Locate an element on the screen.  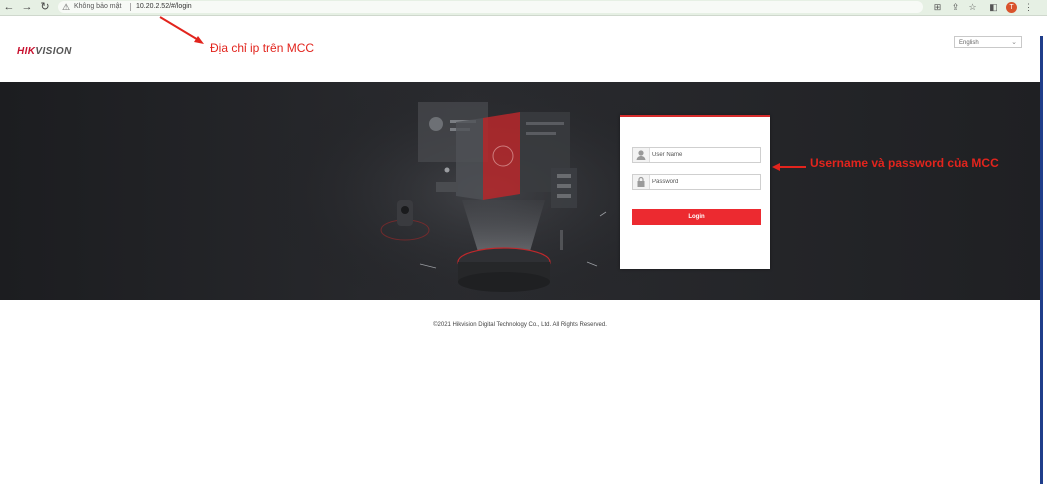
side-panel-icon: ◧ is located at coordinates (993, 7).